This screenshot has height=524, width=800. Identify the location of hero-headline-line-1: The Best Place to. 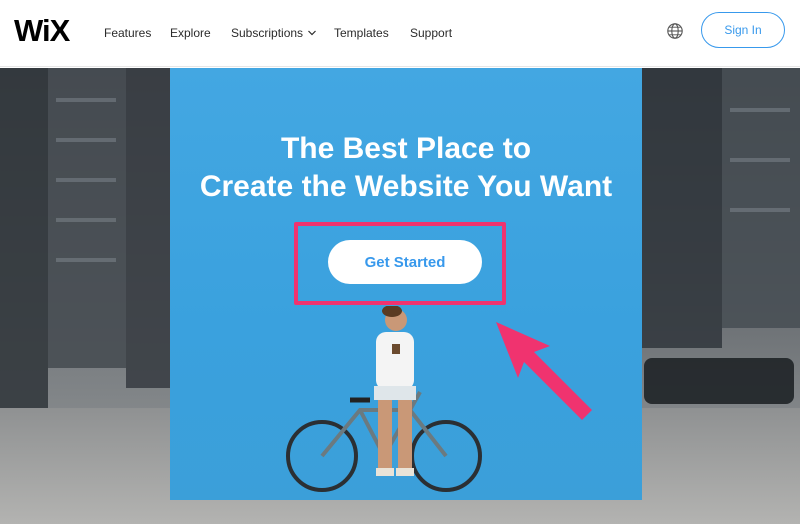
(406, 148).